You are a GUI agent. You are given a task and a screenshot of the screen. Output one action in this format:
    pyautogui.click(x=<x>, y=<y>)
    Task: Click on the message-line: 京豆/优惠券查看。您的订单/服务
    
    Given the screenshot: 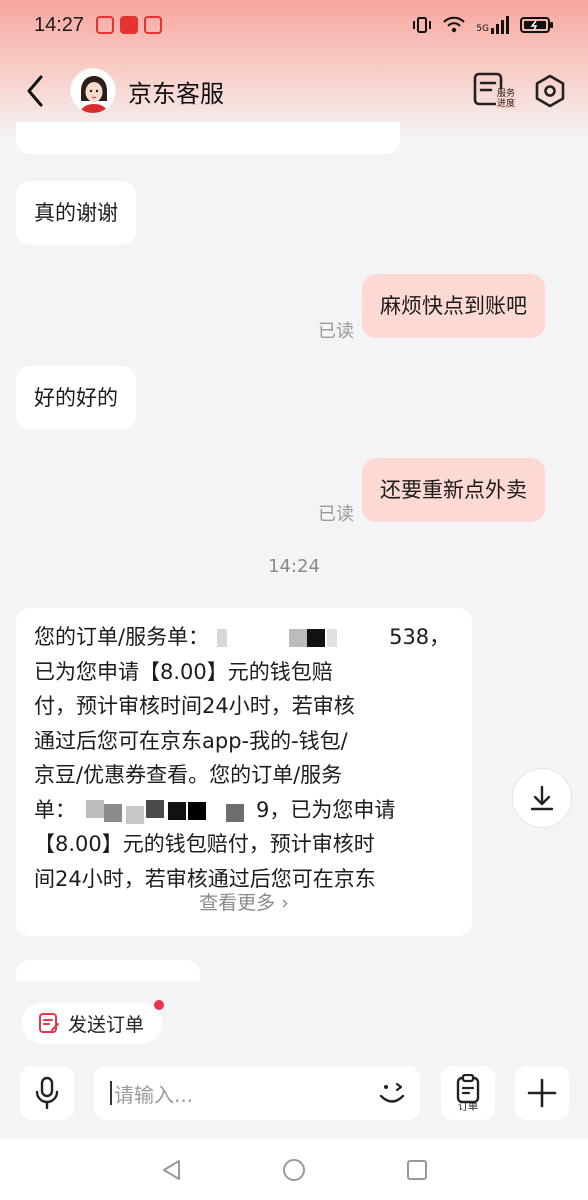 What is the action you would take?
    pyautogui.click(x=188, y=775)
    